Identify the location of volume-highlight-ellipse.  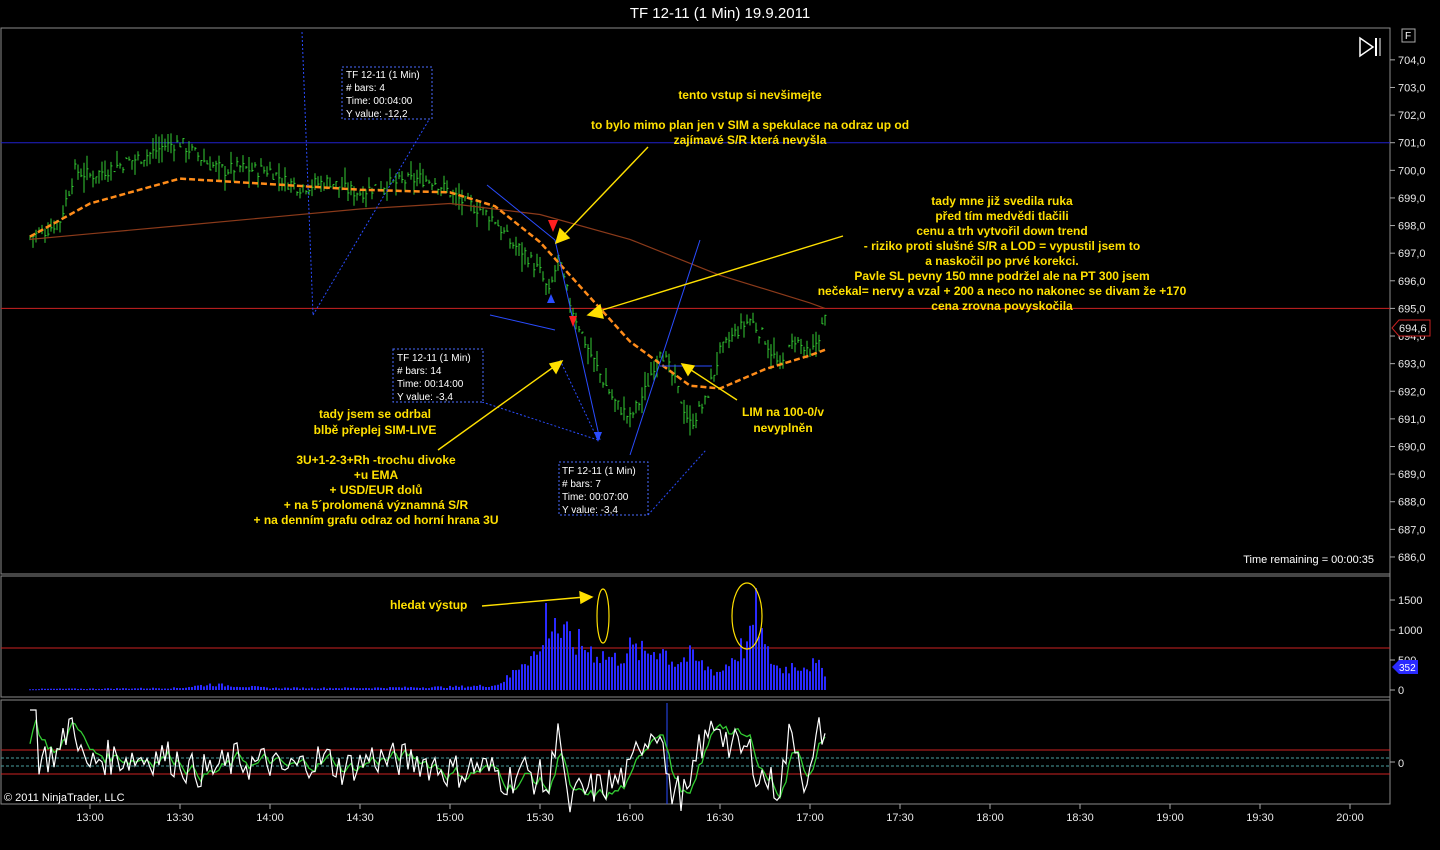
(603, 616).